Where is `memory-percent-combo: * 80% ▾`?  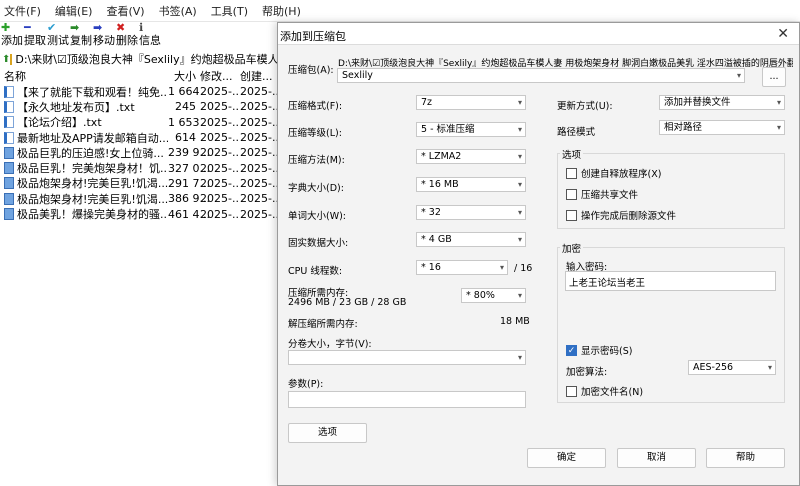 memory-percent-combo: * 80% ▾ is located at coordinates (493, 295).